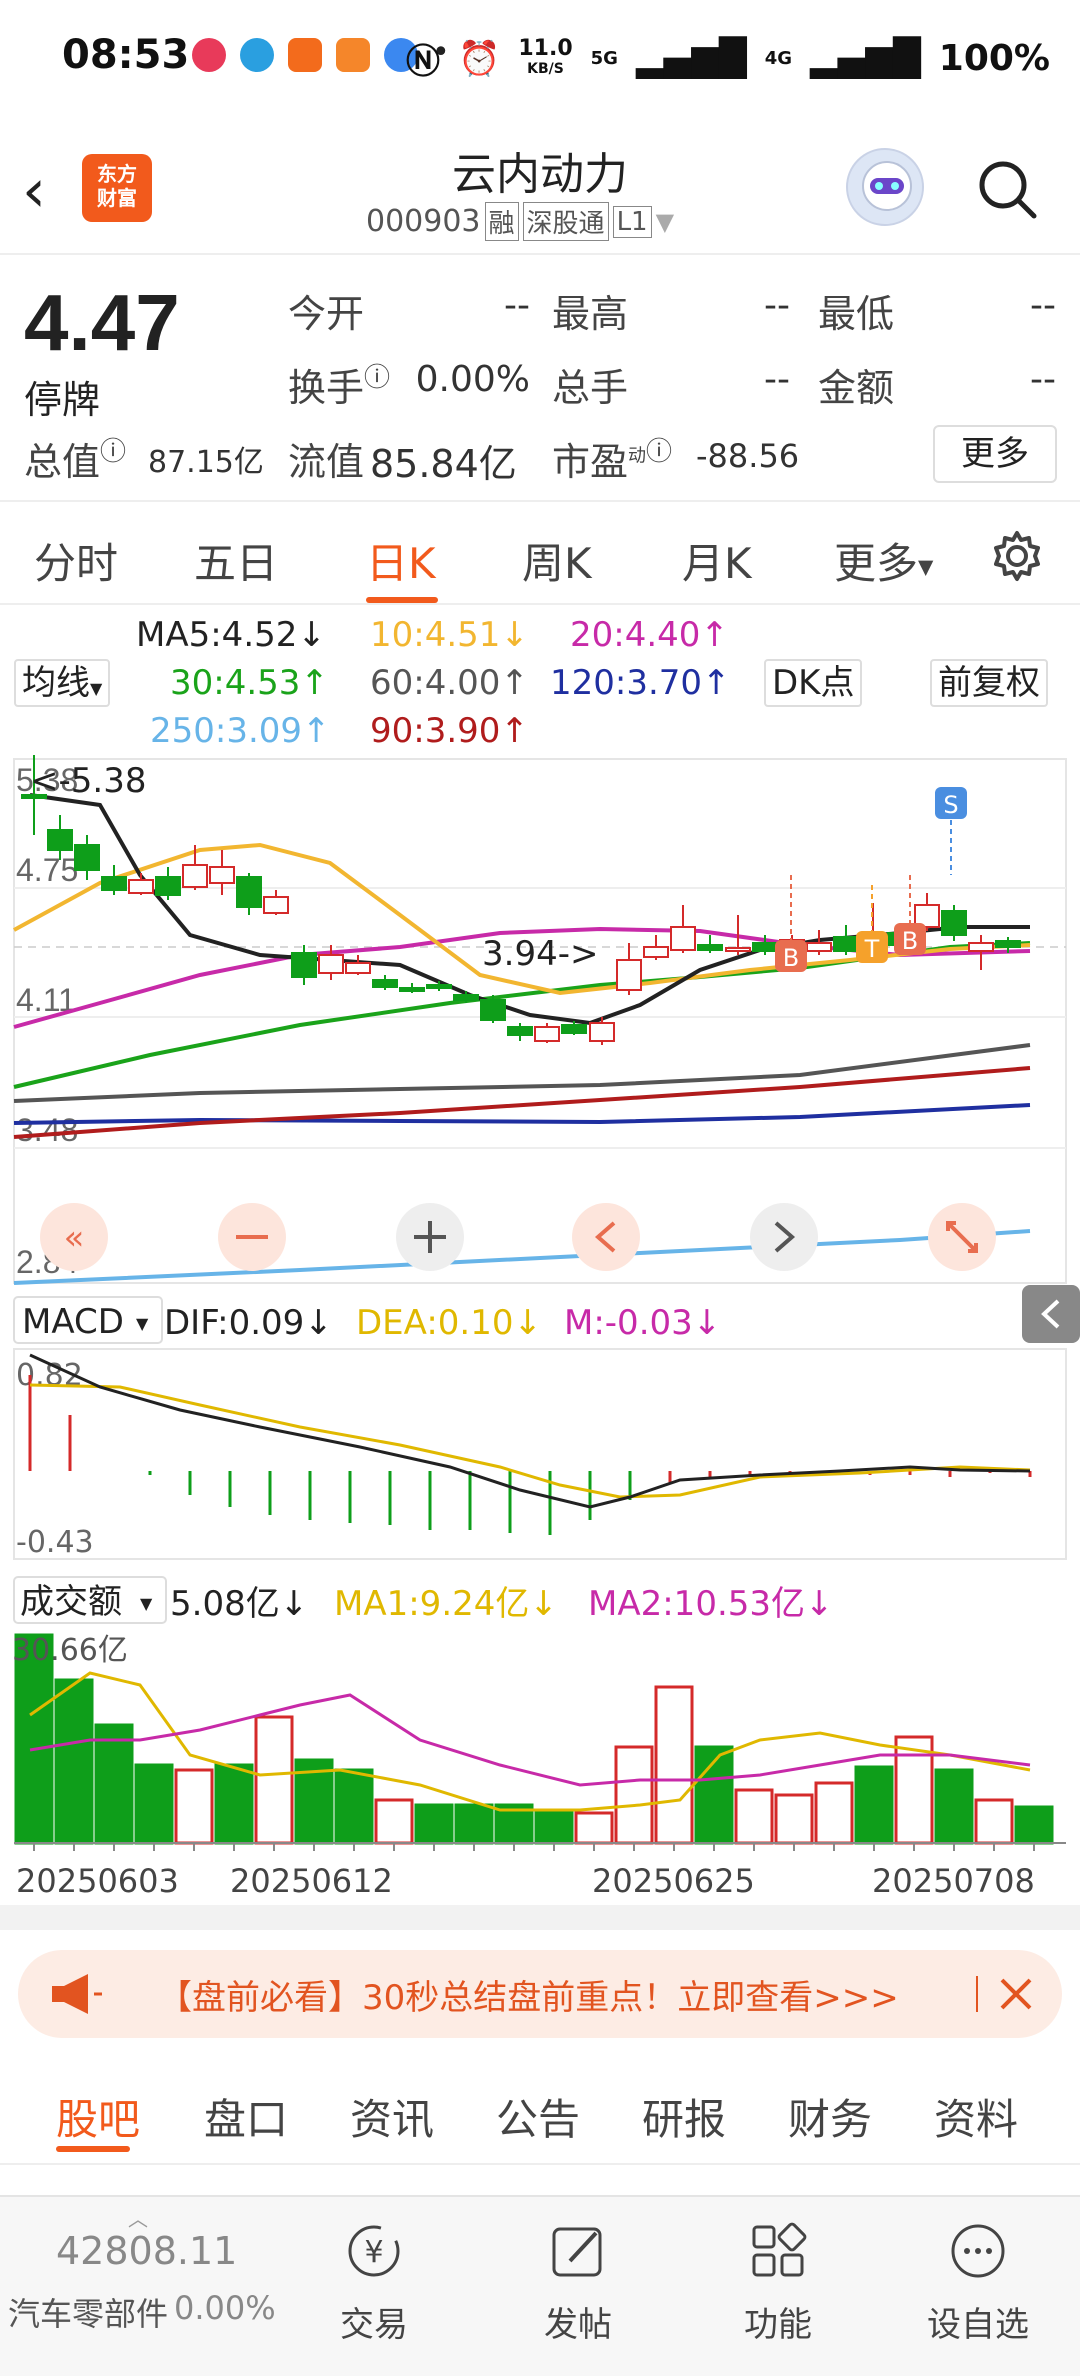 The image size is (1080, 2376). I want to click on tab-financials: 财务, so click(830, 2116).